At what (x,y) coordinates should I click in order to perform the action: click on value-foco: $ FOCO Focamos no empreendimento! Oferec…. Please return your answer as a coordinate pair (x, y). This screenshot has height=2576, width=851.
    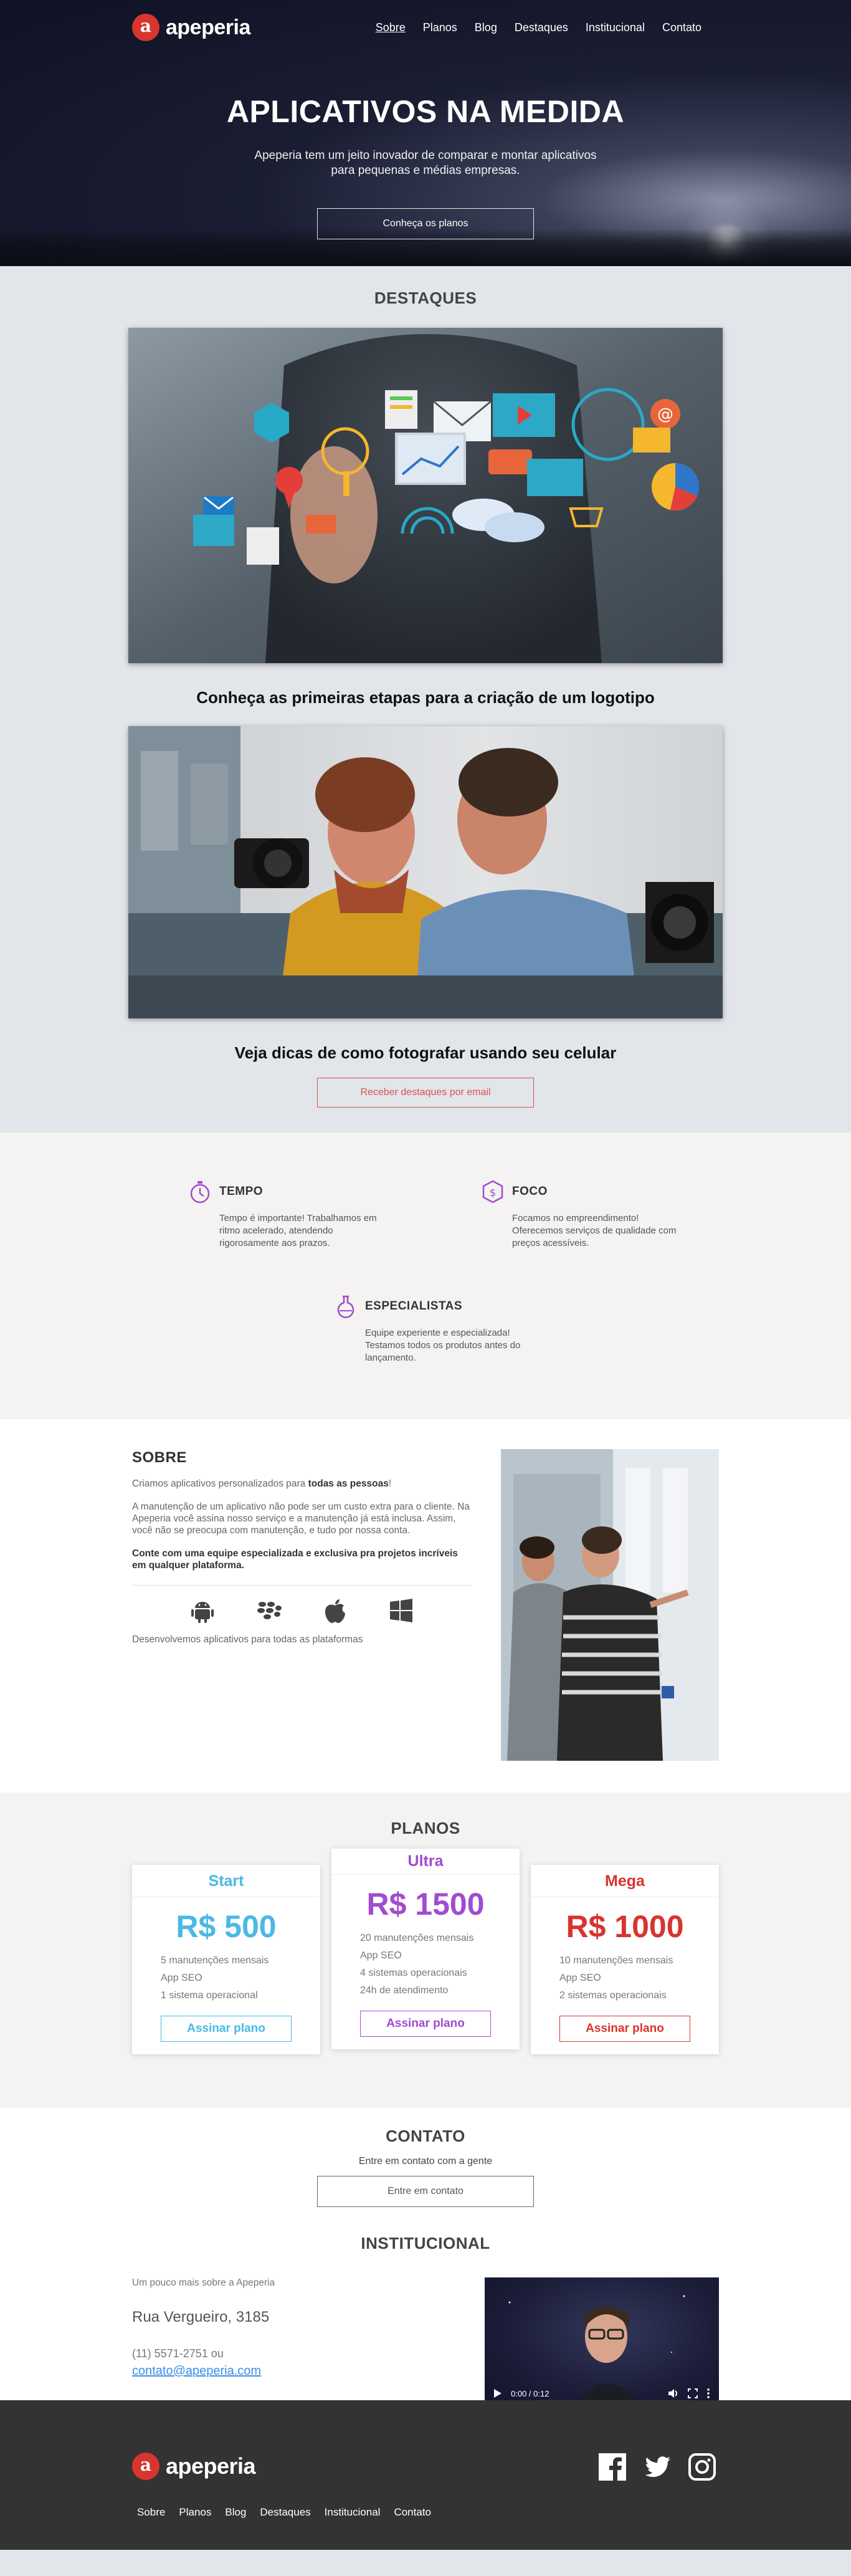
    Looking at the image, I should click on (584, 1215).